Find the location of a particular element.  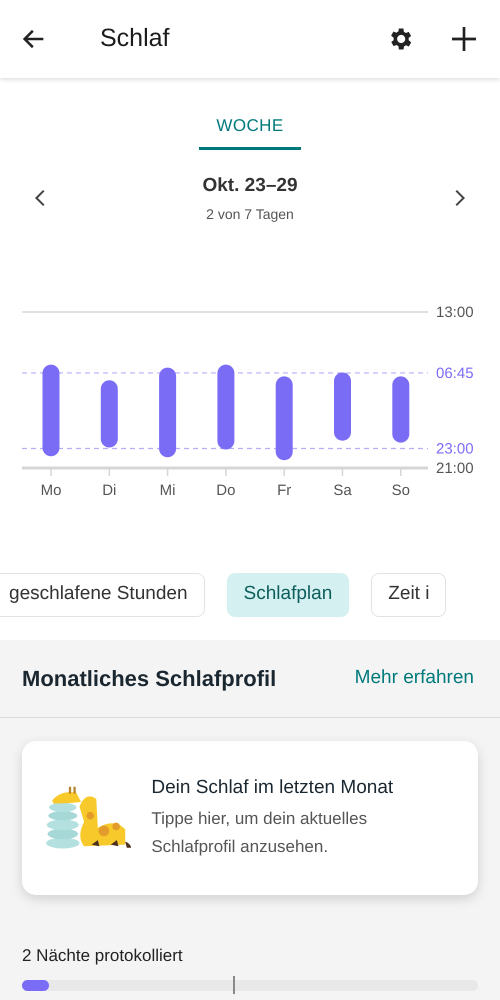

learn-more-link: Mehr erfahren is located at coordinates (414, 678).